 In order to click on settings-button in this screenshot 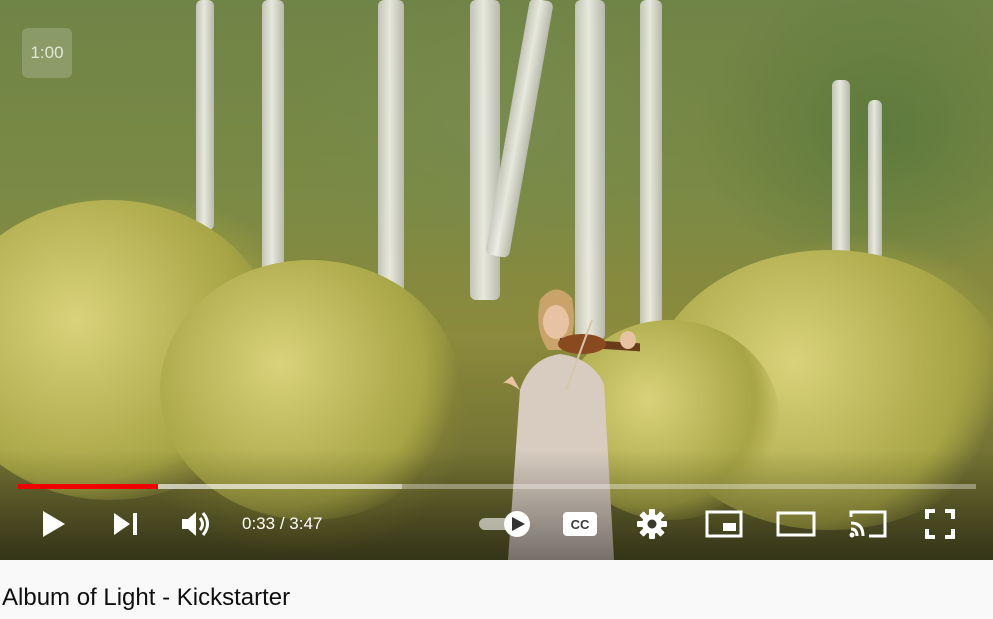, I will do `click(652, 524)`.